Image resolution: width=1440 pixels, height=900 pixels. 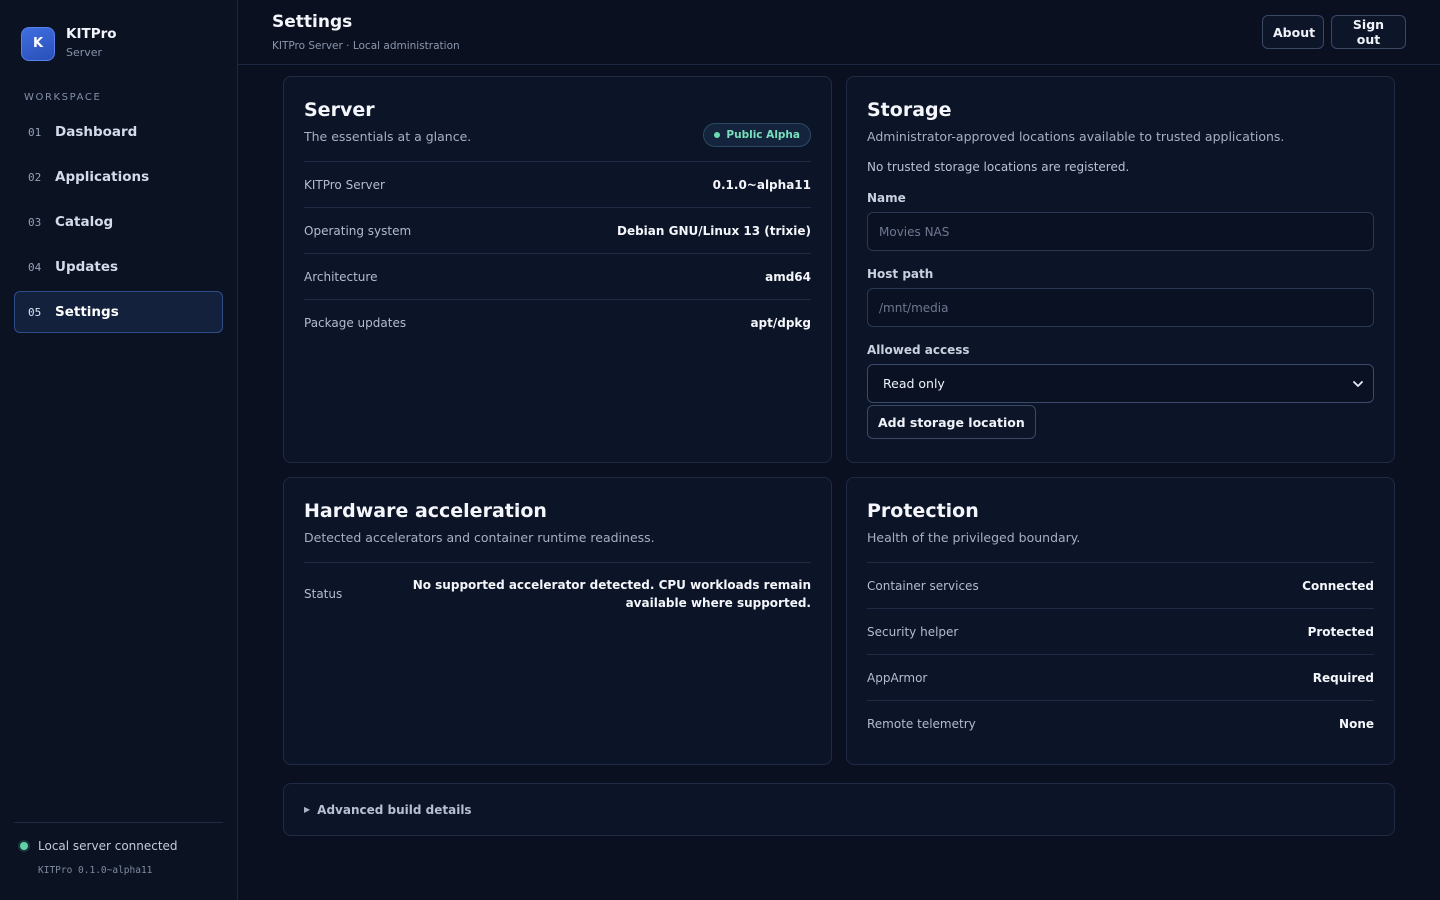 I want to click on server-card-title: Server, so click(x=339, y=110).